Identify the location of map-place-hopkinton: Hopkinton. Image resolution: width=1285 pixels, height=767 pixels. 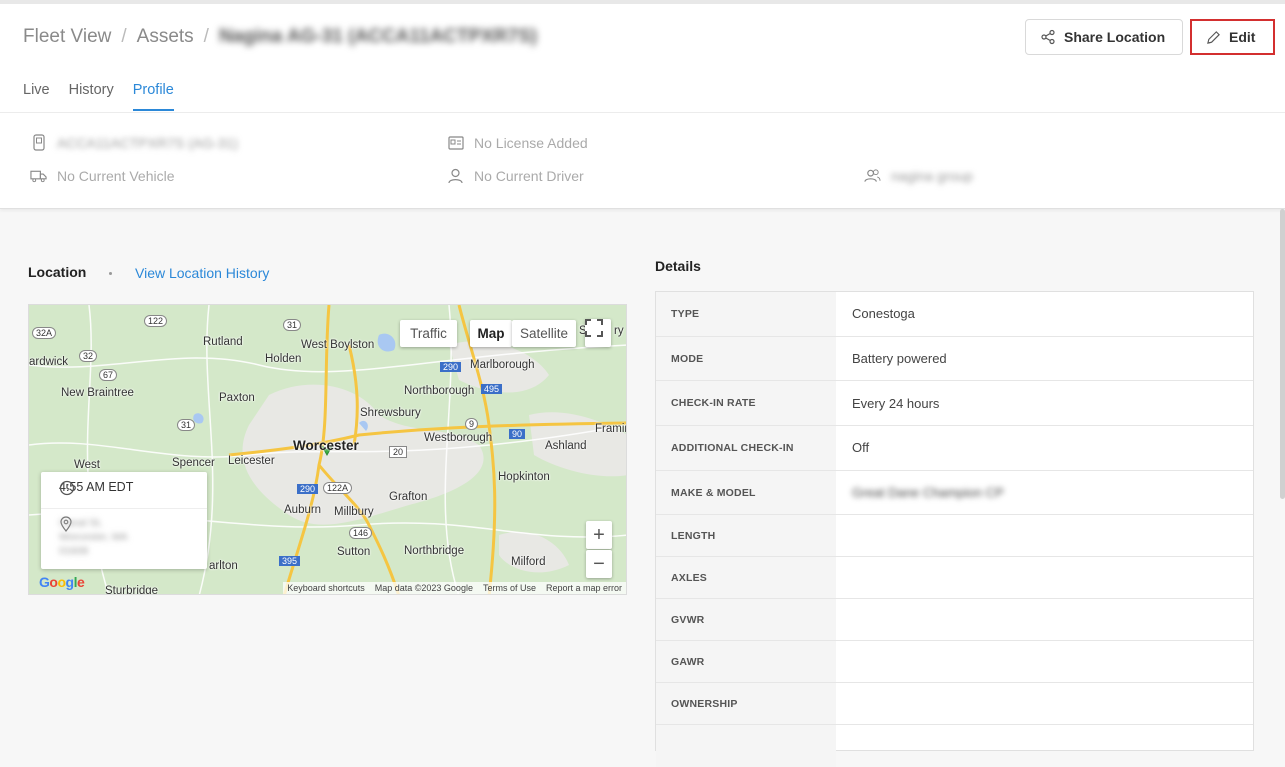
(524, 477).